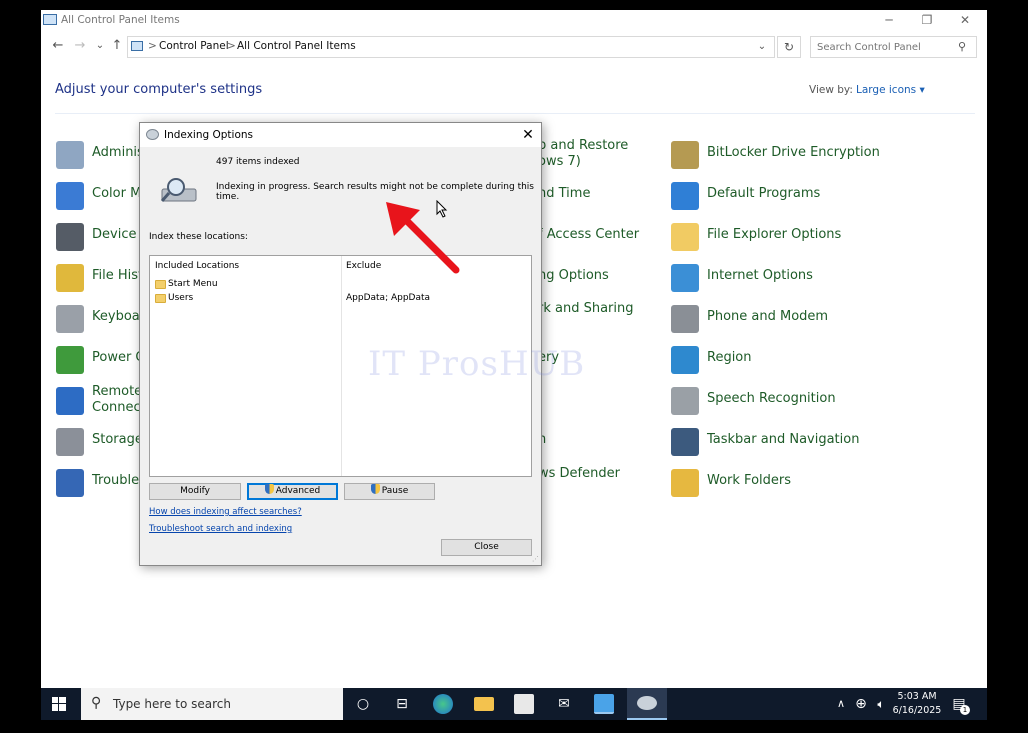 This screenshot has height=733, width=1028. I want to click on pause-button-label: Pause, so click(395, 491).